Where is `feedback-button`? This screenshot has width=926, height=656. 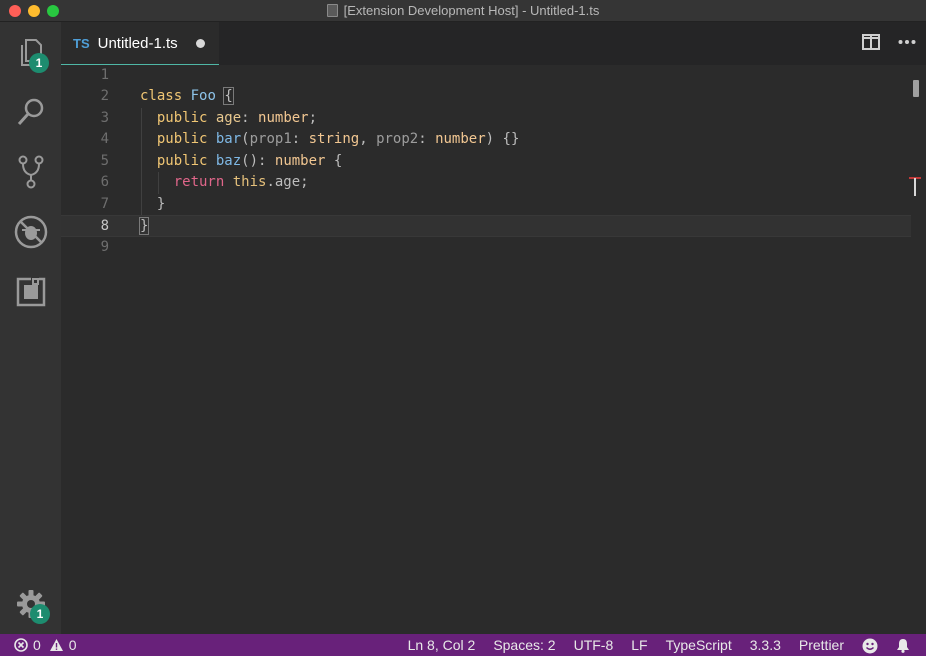 feedback-button is located at coordinates (870, 645).